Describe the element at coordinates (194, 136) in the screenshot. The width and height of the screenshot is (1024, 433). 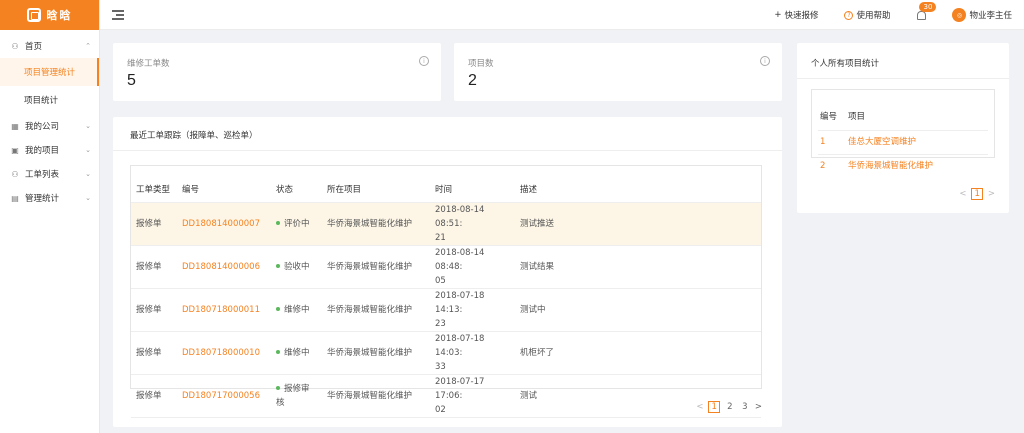
I see `recent-orders-title: 最近工单跟踪（报障单、巡检单）` at that location.